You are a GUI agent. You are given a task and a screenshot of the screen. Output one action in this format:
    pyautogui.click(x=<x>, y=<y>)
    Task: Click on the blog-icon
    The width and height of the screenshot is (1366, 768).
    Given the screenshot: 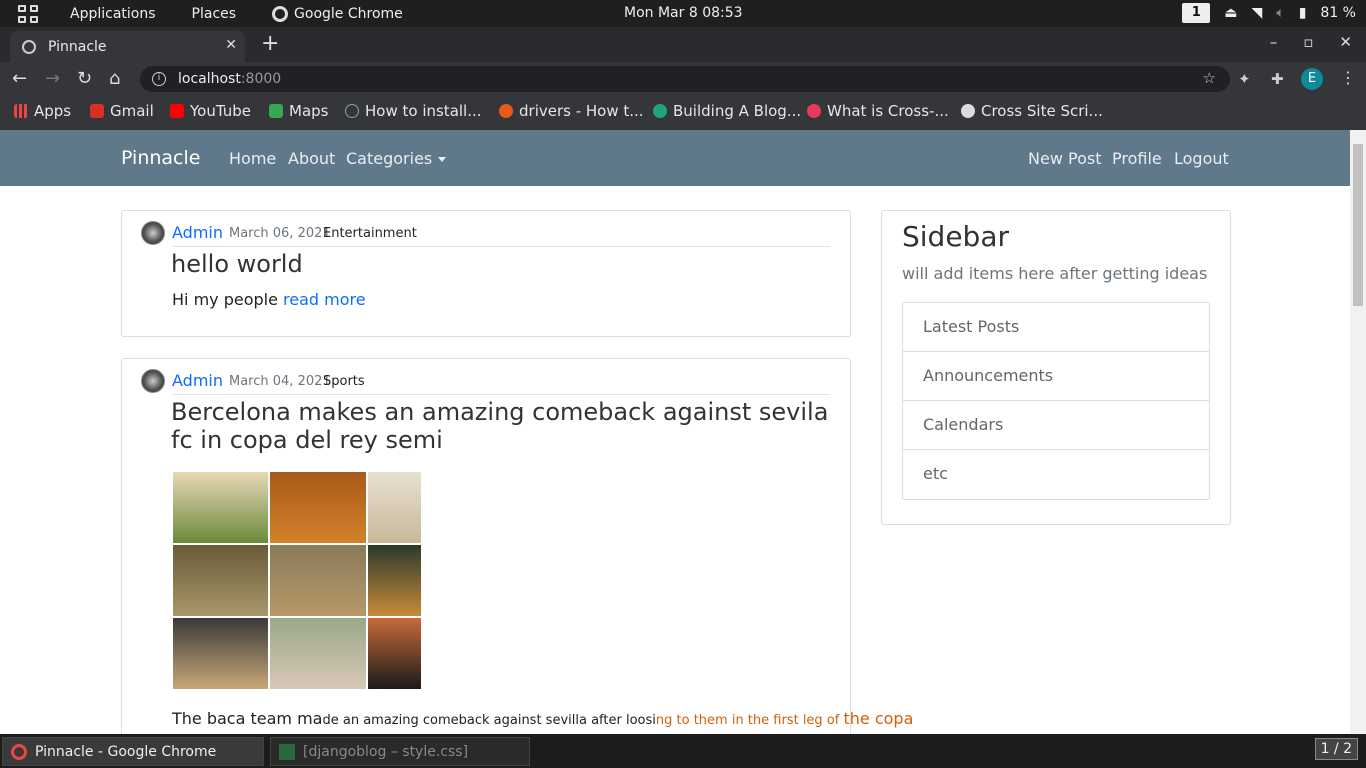 What is the action you would take?
    pyautogui.click(x=660, y=111)
    